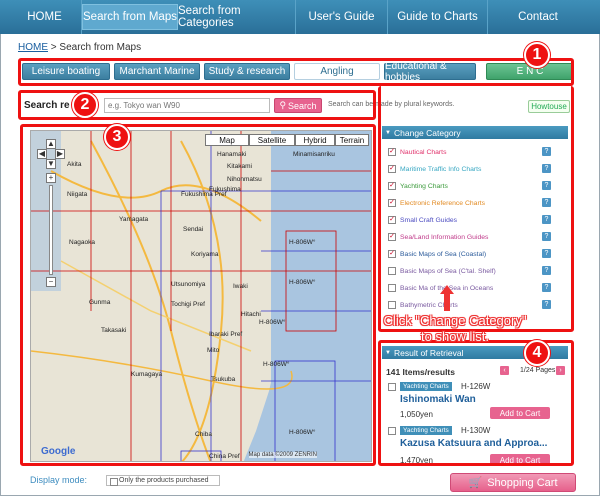 The width and height of the screenshot is (600, 496). I want to click on cart-icon: 🛒, so click(475, 483).